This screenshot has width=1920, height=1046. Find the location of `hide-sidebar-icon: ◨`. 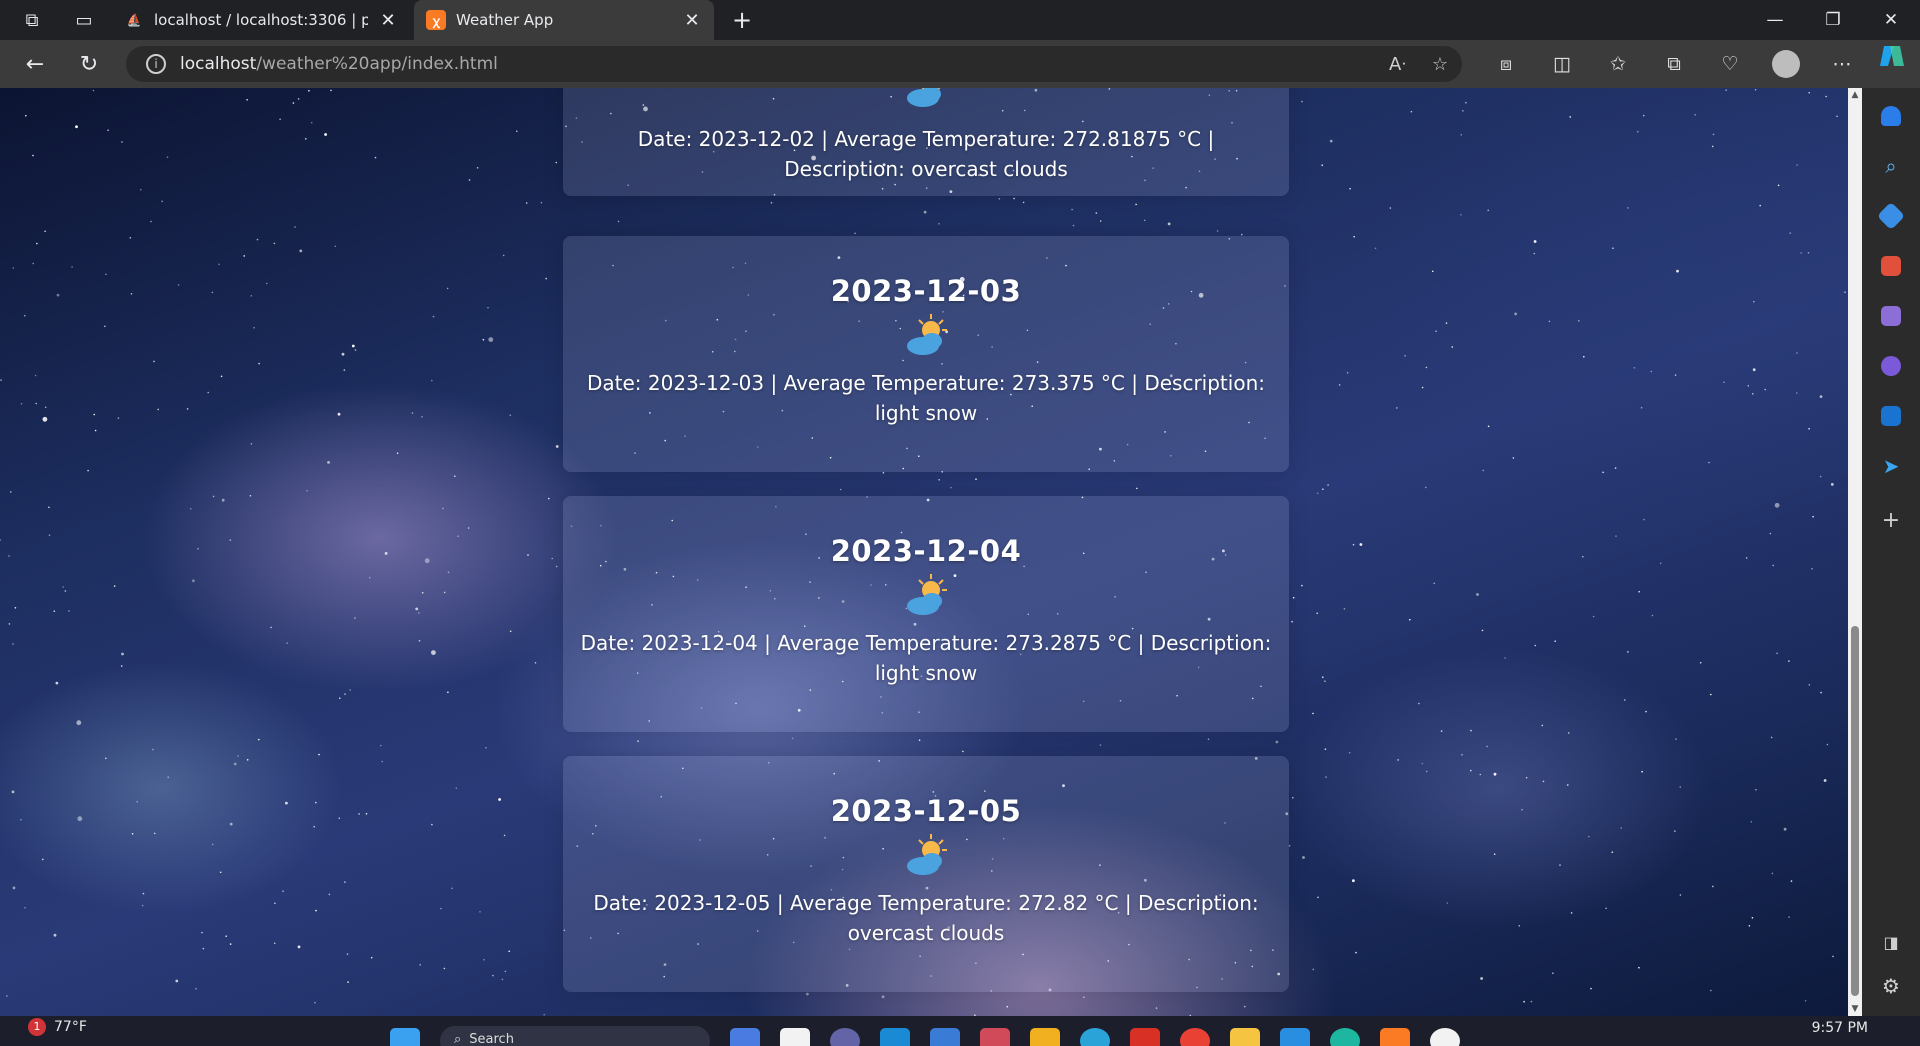

hide-sidebar-icon: ◨ is located at coordinates (1891, 942).